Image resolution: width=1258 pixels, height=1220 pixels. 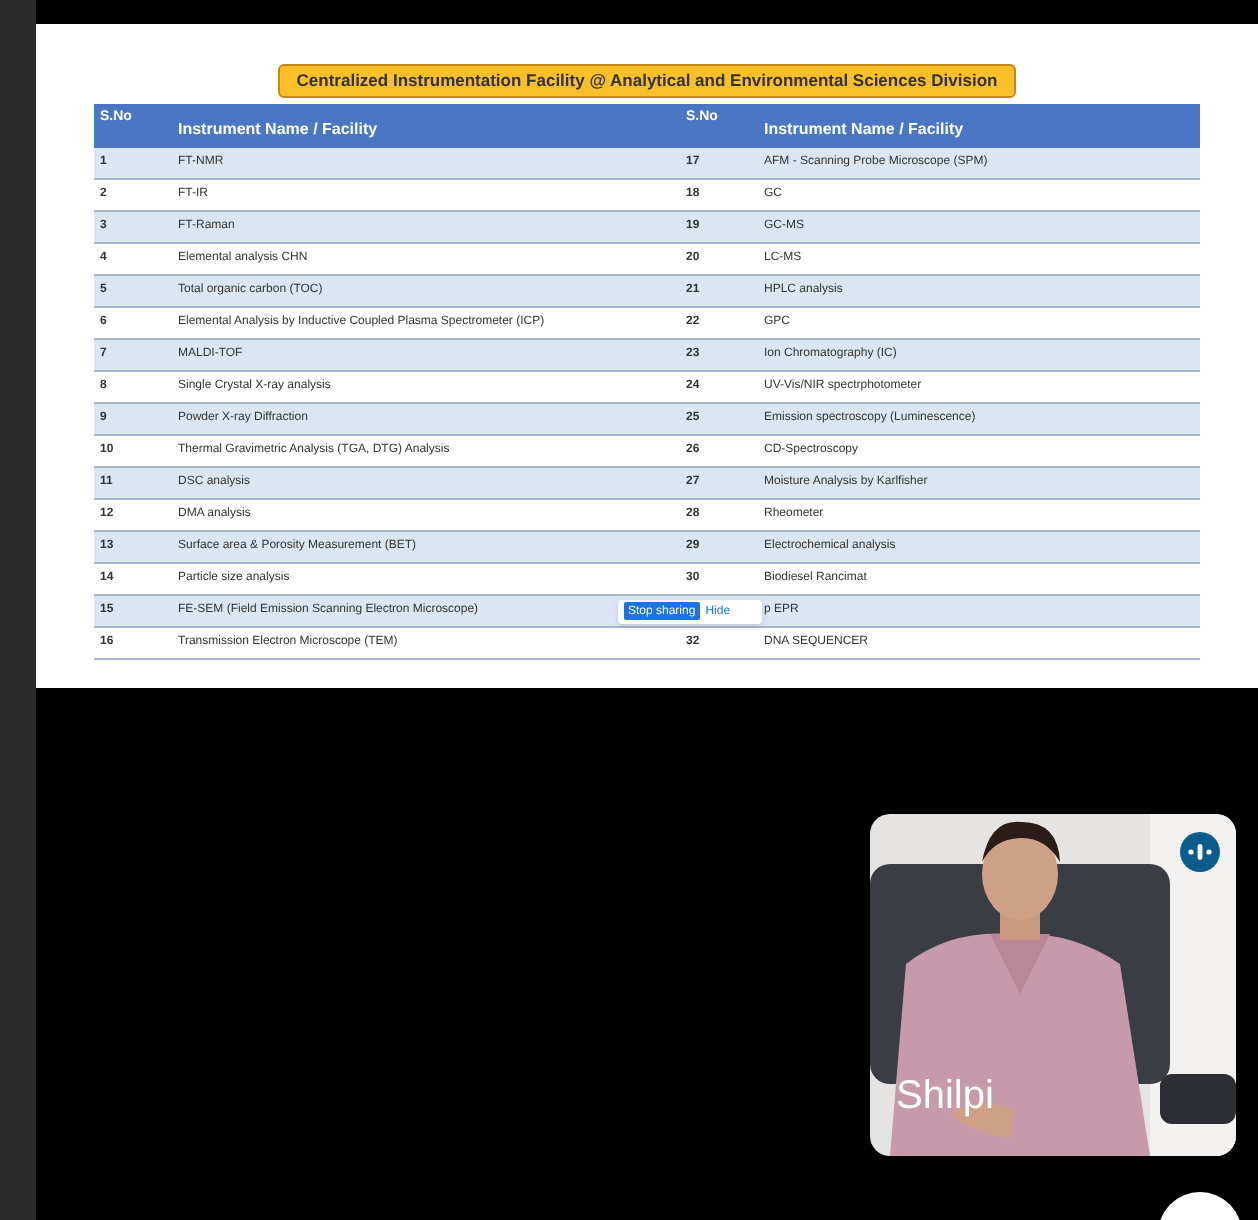 I want to click on participant-name: Shilpi, so click(x=945, y=1096).